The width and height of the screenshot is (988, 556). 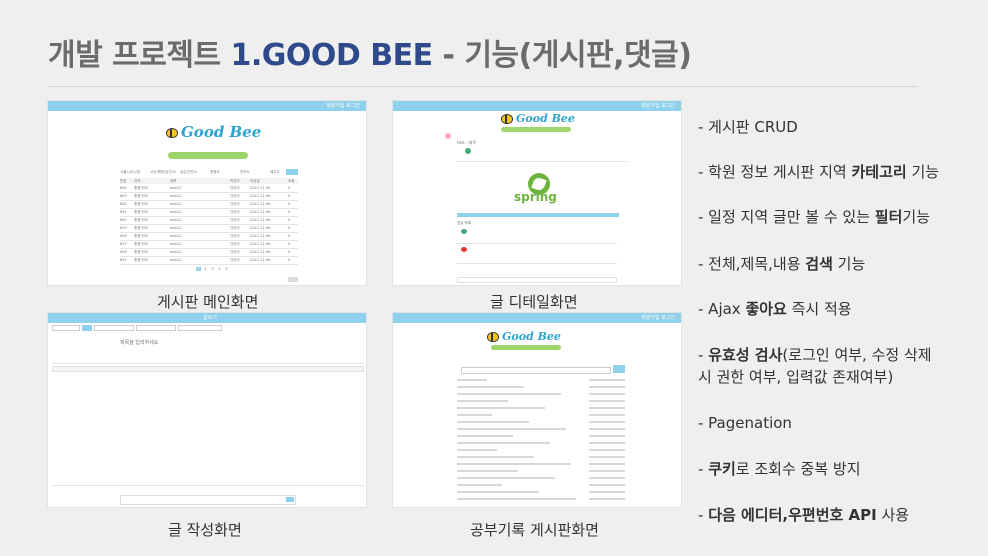 I want to click on zipcode-field, so click(x=114, y=328).